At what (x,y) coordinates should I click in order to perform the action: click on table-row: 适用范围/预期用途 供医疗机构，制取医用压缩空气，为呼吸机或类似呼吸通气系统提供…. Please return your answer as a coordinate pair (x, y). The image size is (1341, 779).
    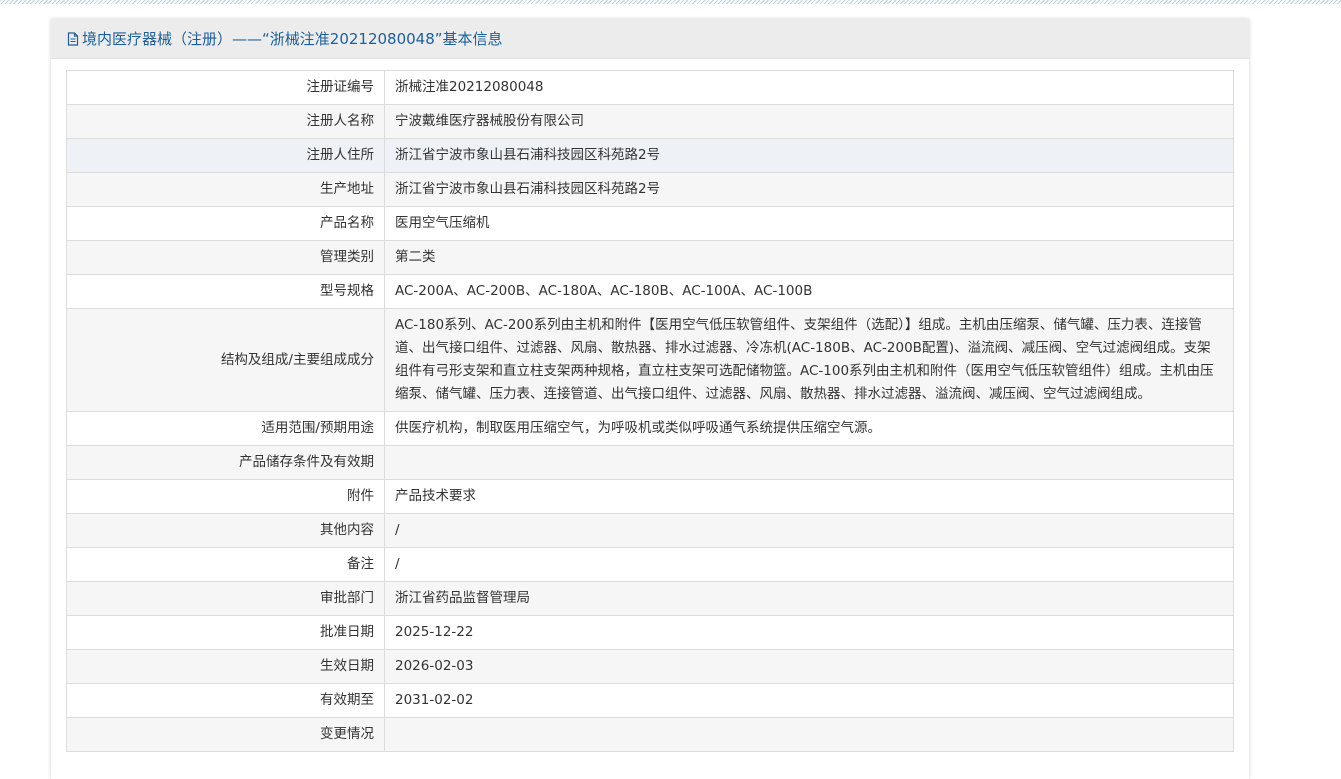
    Looking at the image, I should click on (650, 428).